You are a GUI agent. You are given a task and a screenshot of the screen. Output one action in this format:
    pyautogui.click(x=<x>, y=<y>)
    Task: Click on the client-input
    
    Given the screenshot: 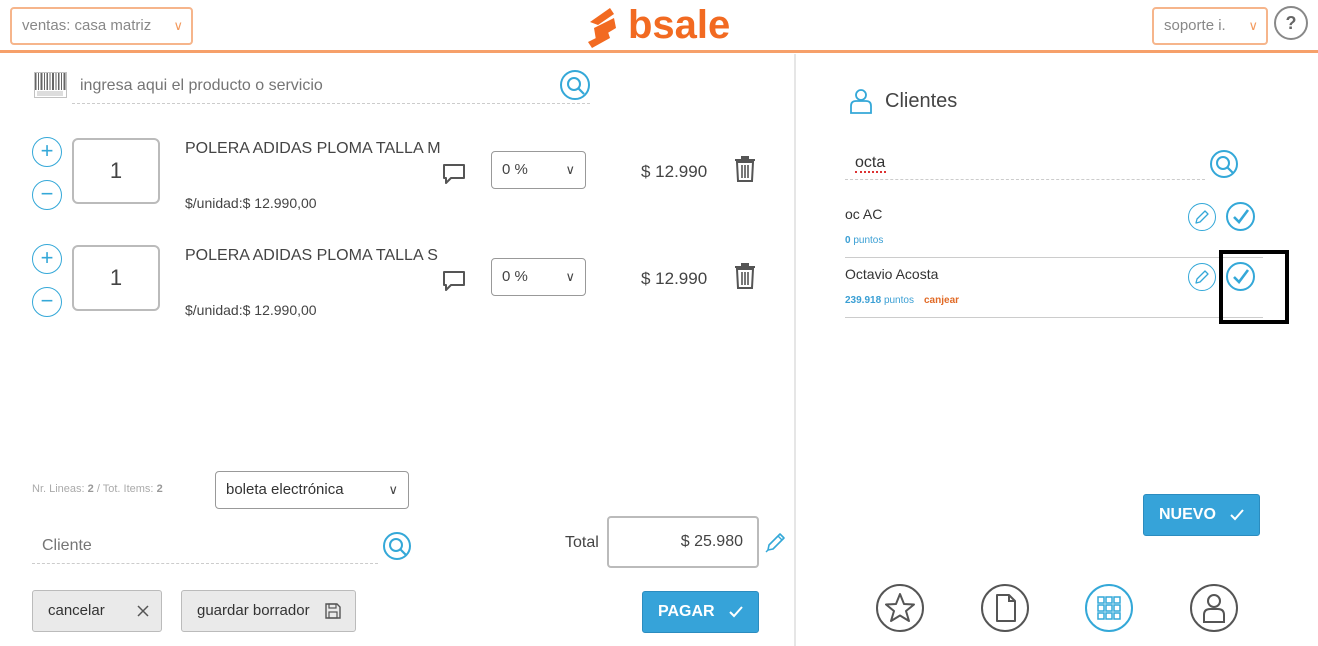 What is the action you would take?
    pyautogui.click(x=205, y=546)
    